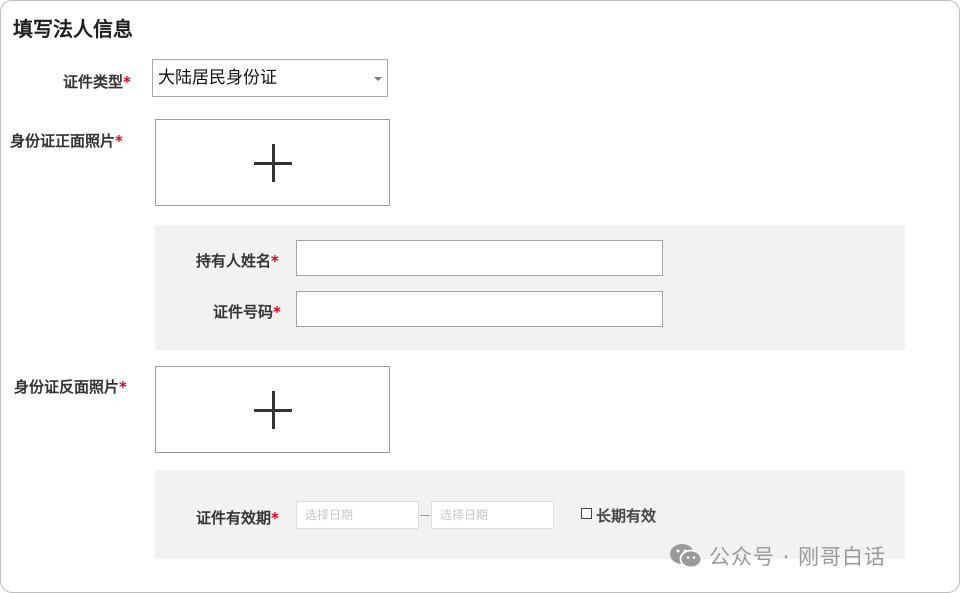 This screenshot has width=960, height=593. What do you see at coordinates (686, 556) in the screenshot?
I see `wechat-icon` at bounding box center [686, 556].